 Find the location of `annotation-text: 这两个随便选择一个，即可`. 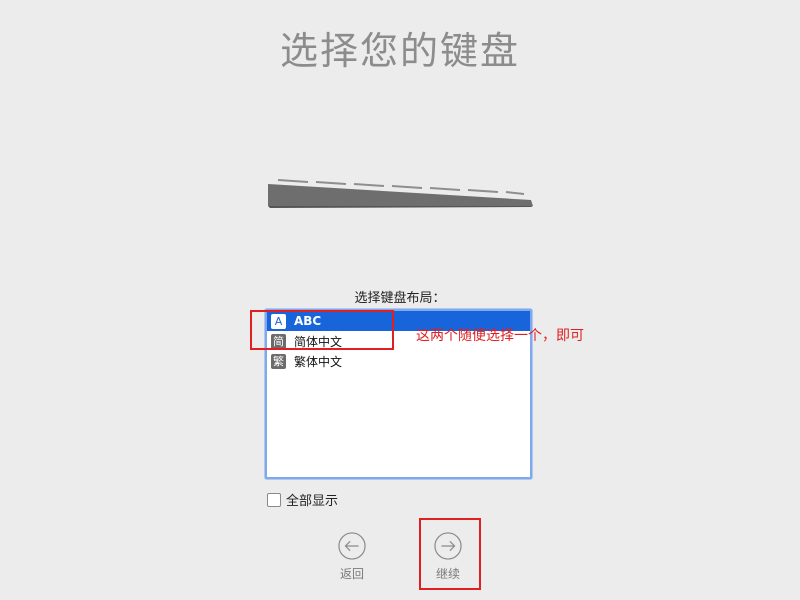

annotation-text: 这两个随便选择一个，即可 is located at coordinates (500, 336).